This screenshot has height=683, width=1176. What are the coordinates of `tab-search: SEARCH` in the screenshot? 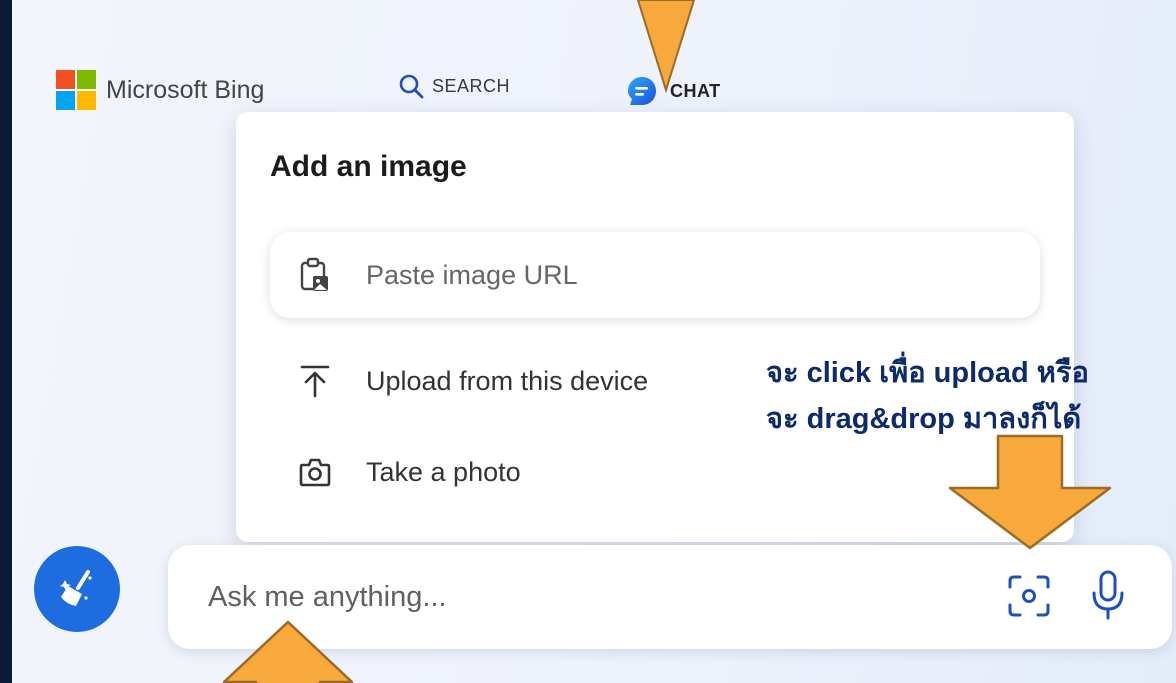 It's located at (454, 86).